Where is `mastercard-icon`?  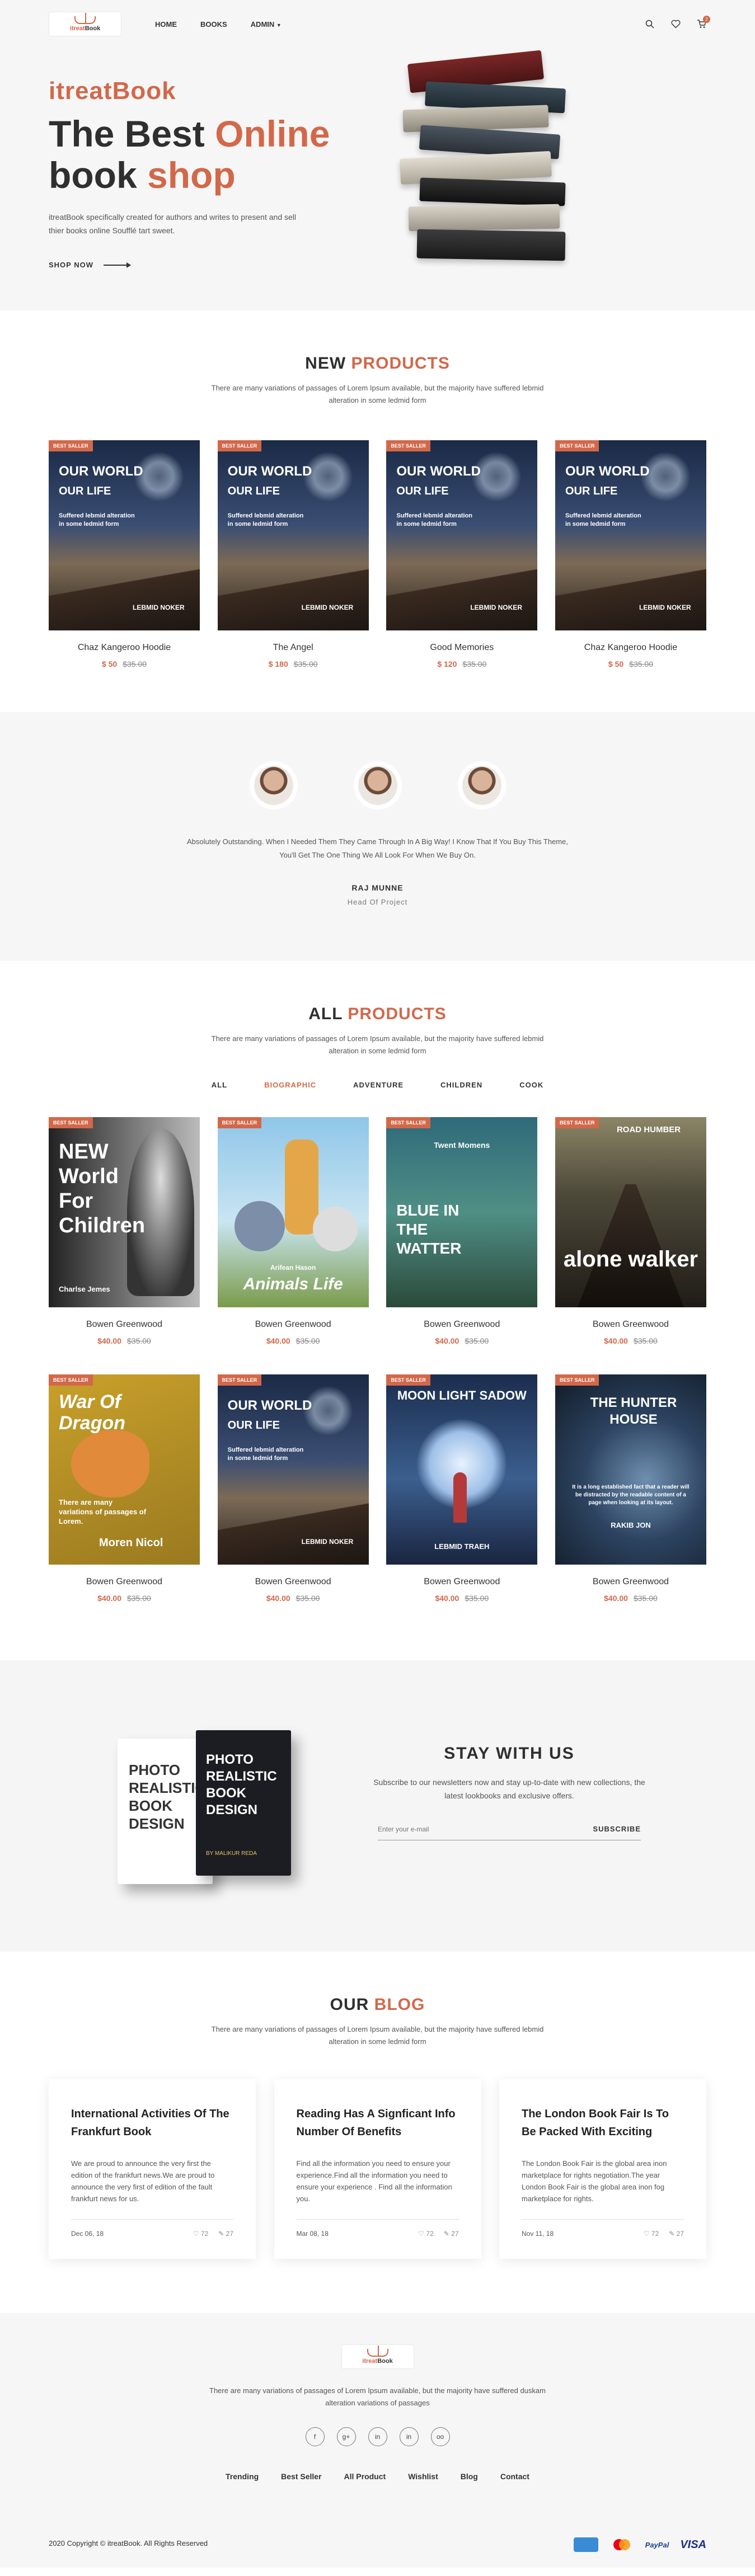 mastercard-icon is located at coordinates (621, 2544).